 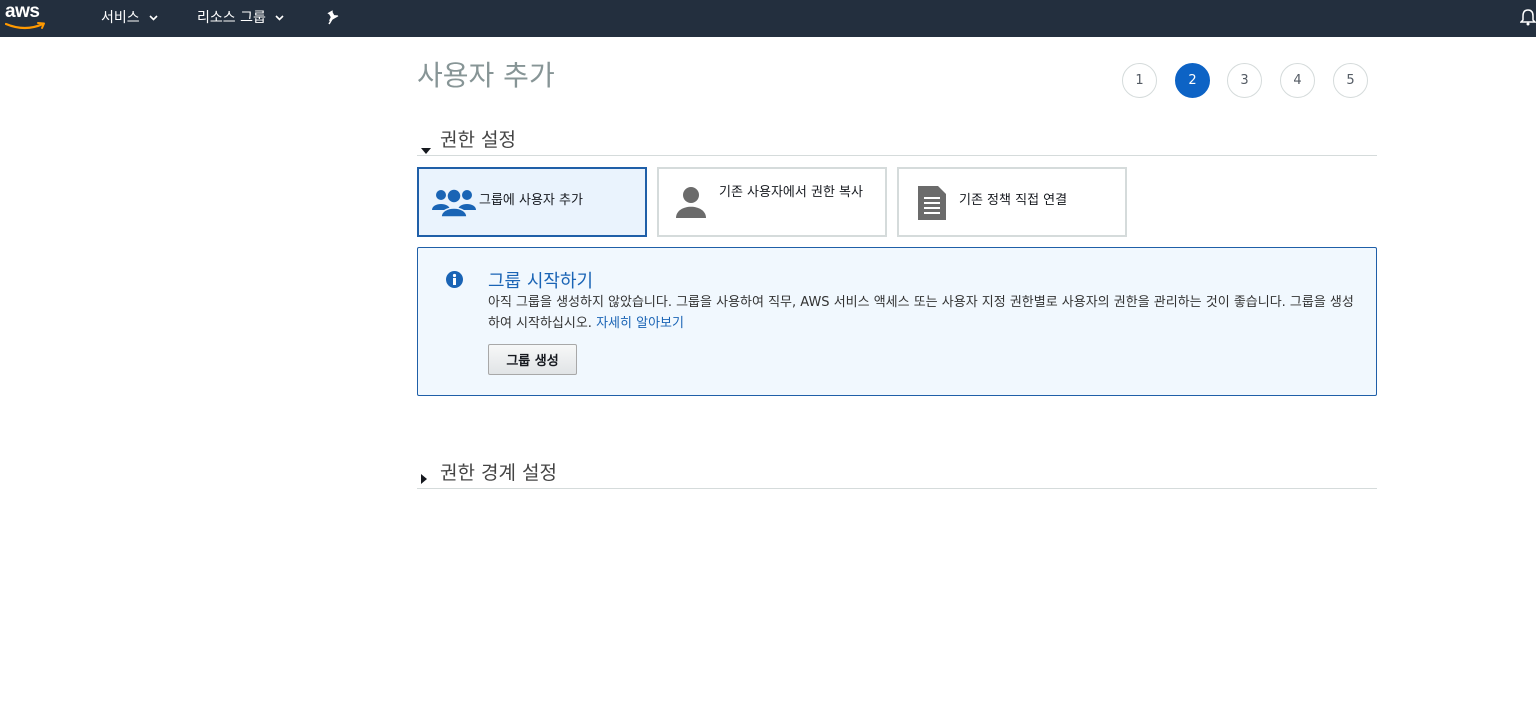 What do you see at coordinates (426, 148) in the screenshot?
I see `caret-down-icon` at bounding box center [426, 148].